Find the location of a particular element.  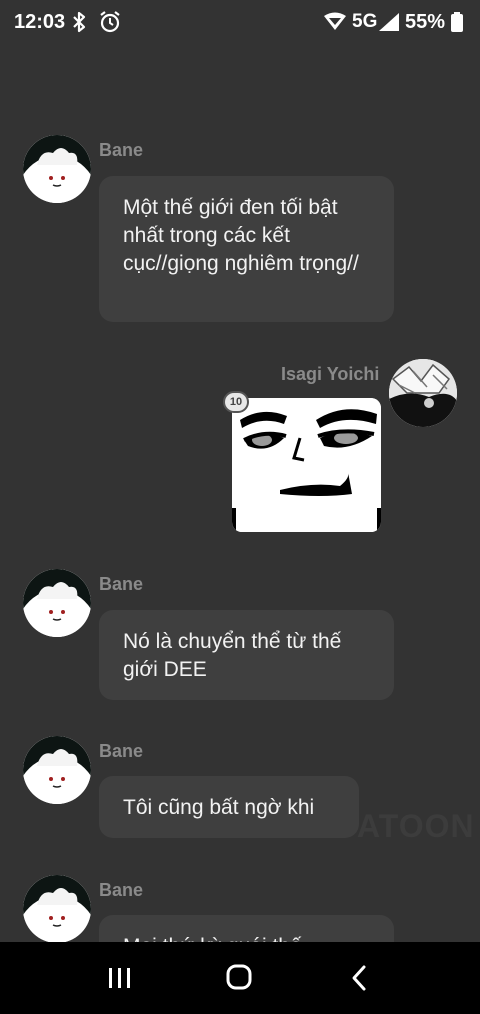

network-type: 5G is located at coordinates (365, 21).